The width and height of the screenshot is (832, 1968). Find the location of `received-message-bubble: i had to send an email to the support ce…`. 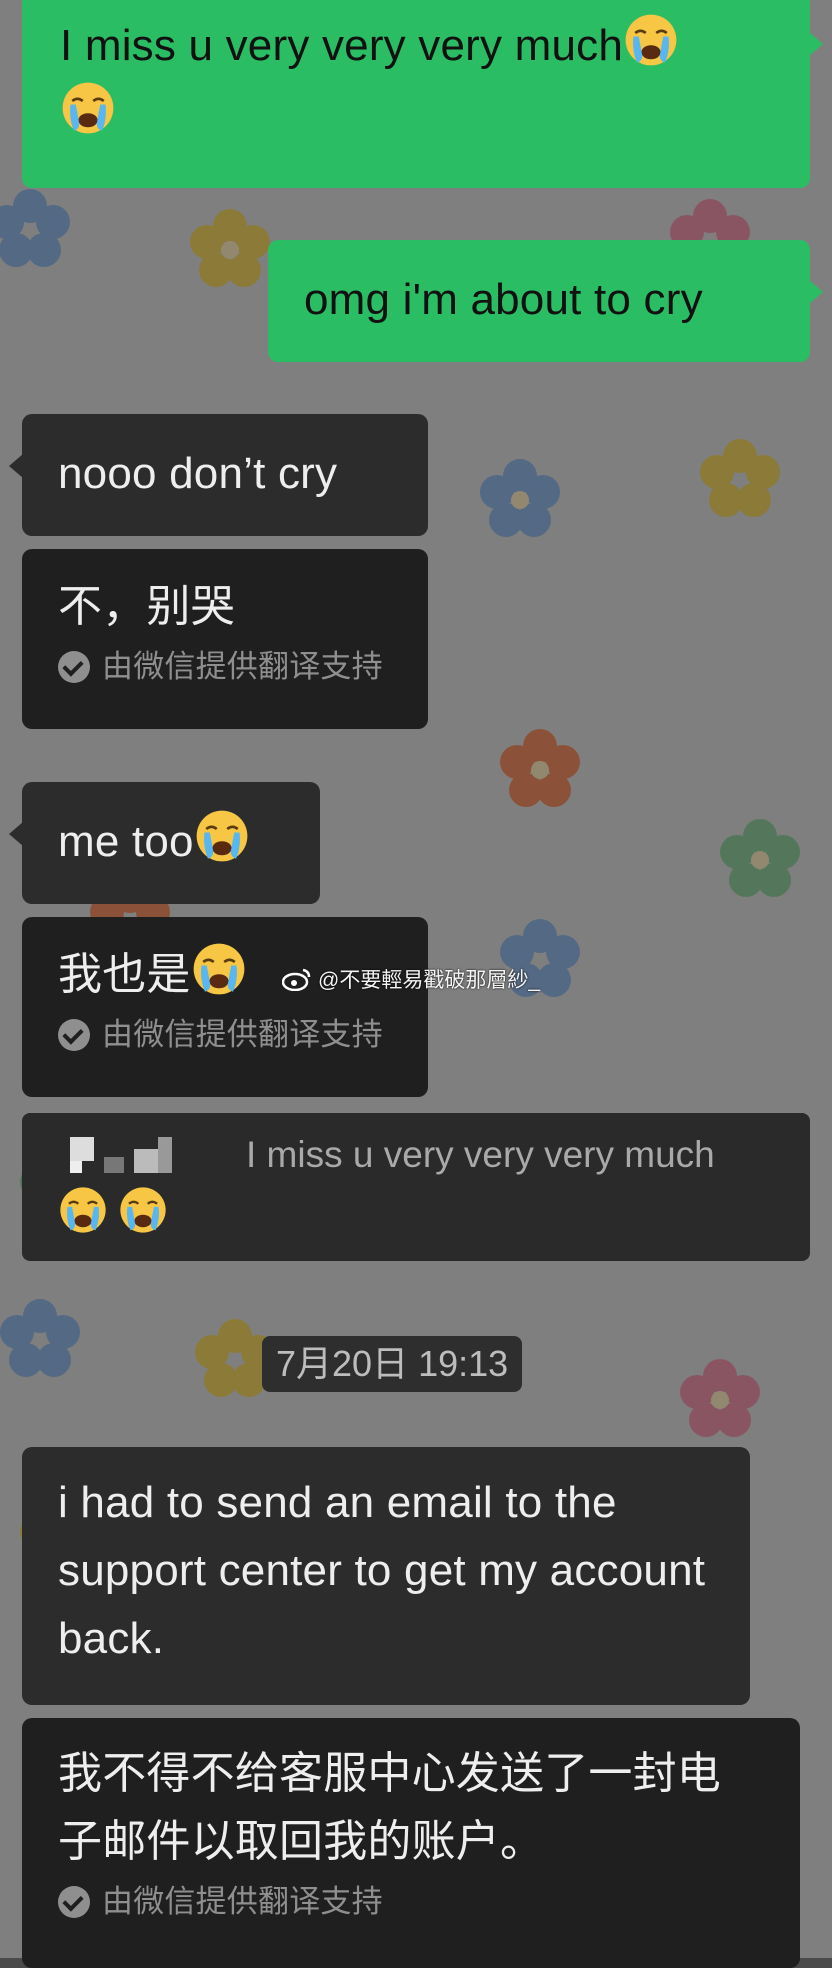

received-message-bubble: i had to send an email to the support ce… is located at coordinates (386, 1576).